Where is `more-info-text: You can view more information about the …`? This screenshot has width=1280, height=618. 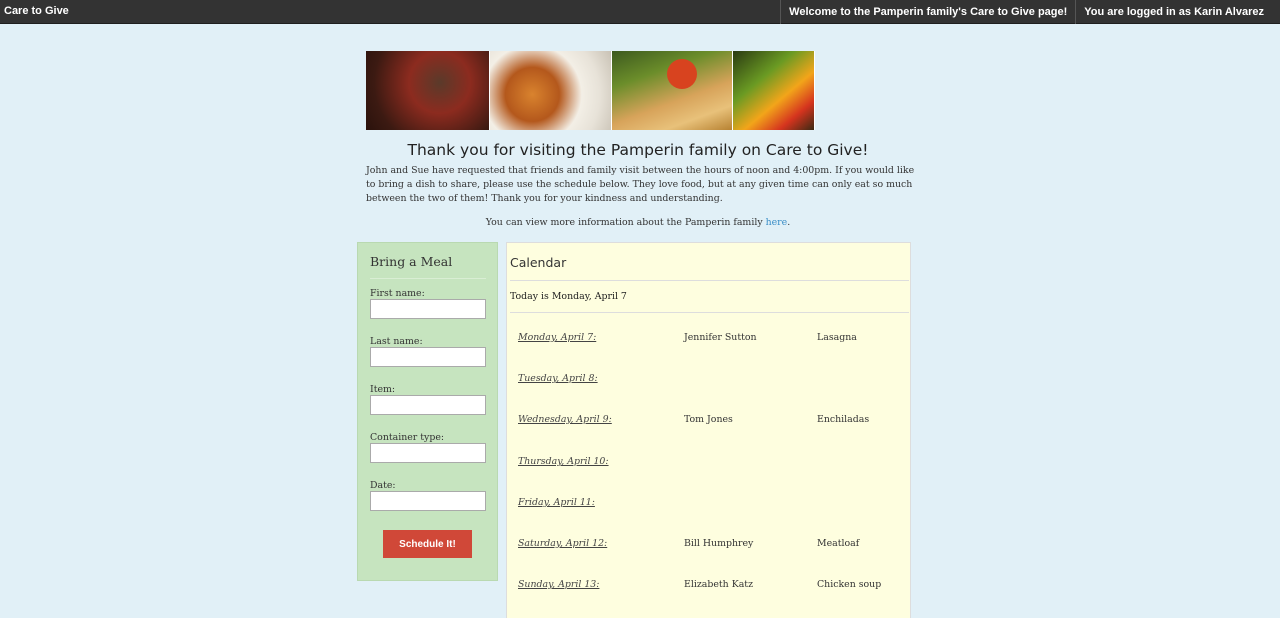
more-info-text: You can view more information about the … is located at coordinates (638, 222).